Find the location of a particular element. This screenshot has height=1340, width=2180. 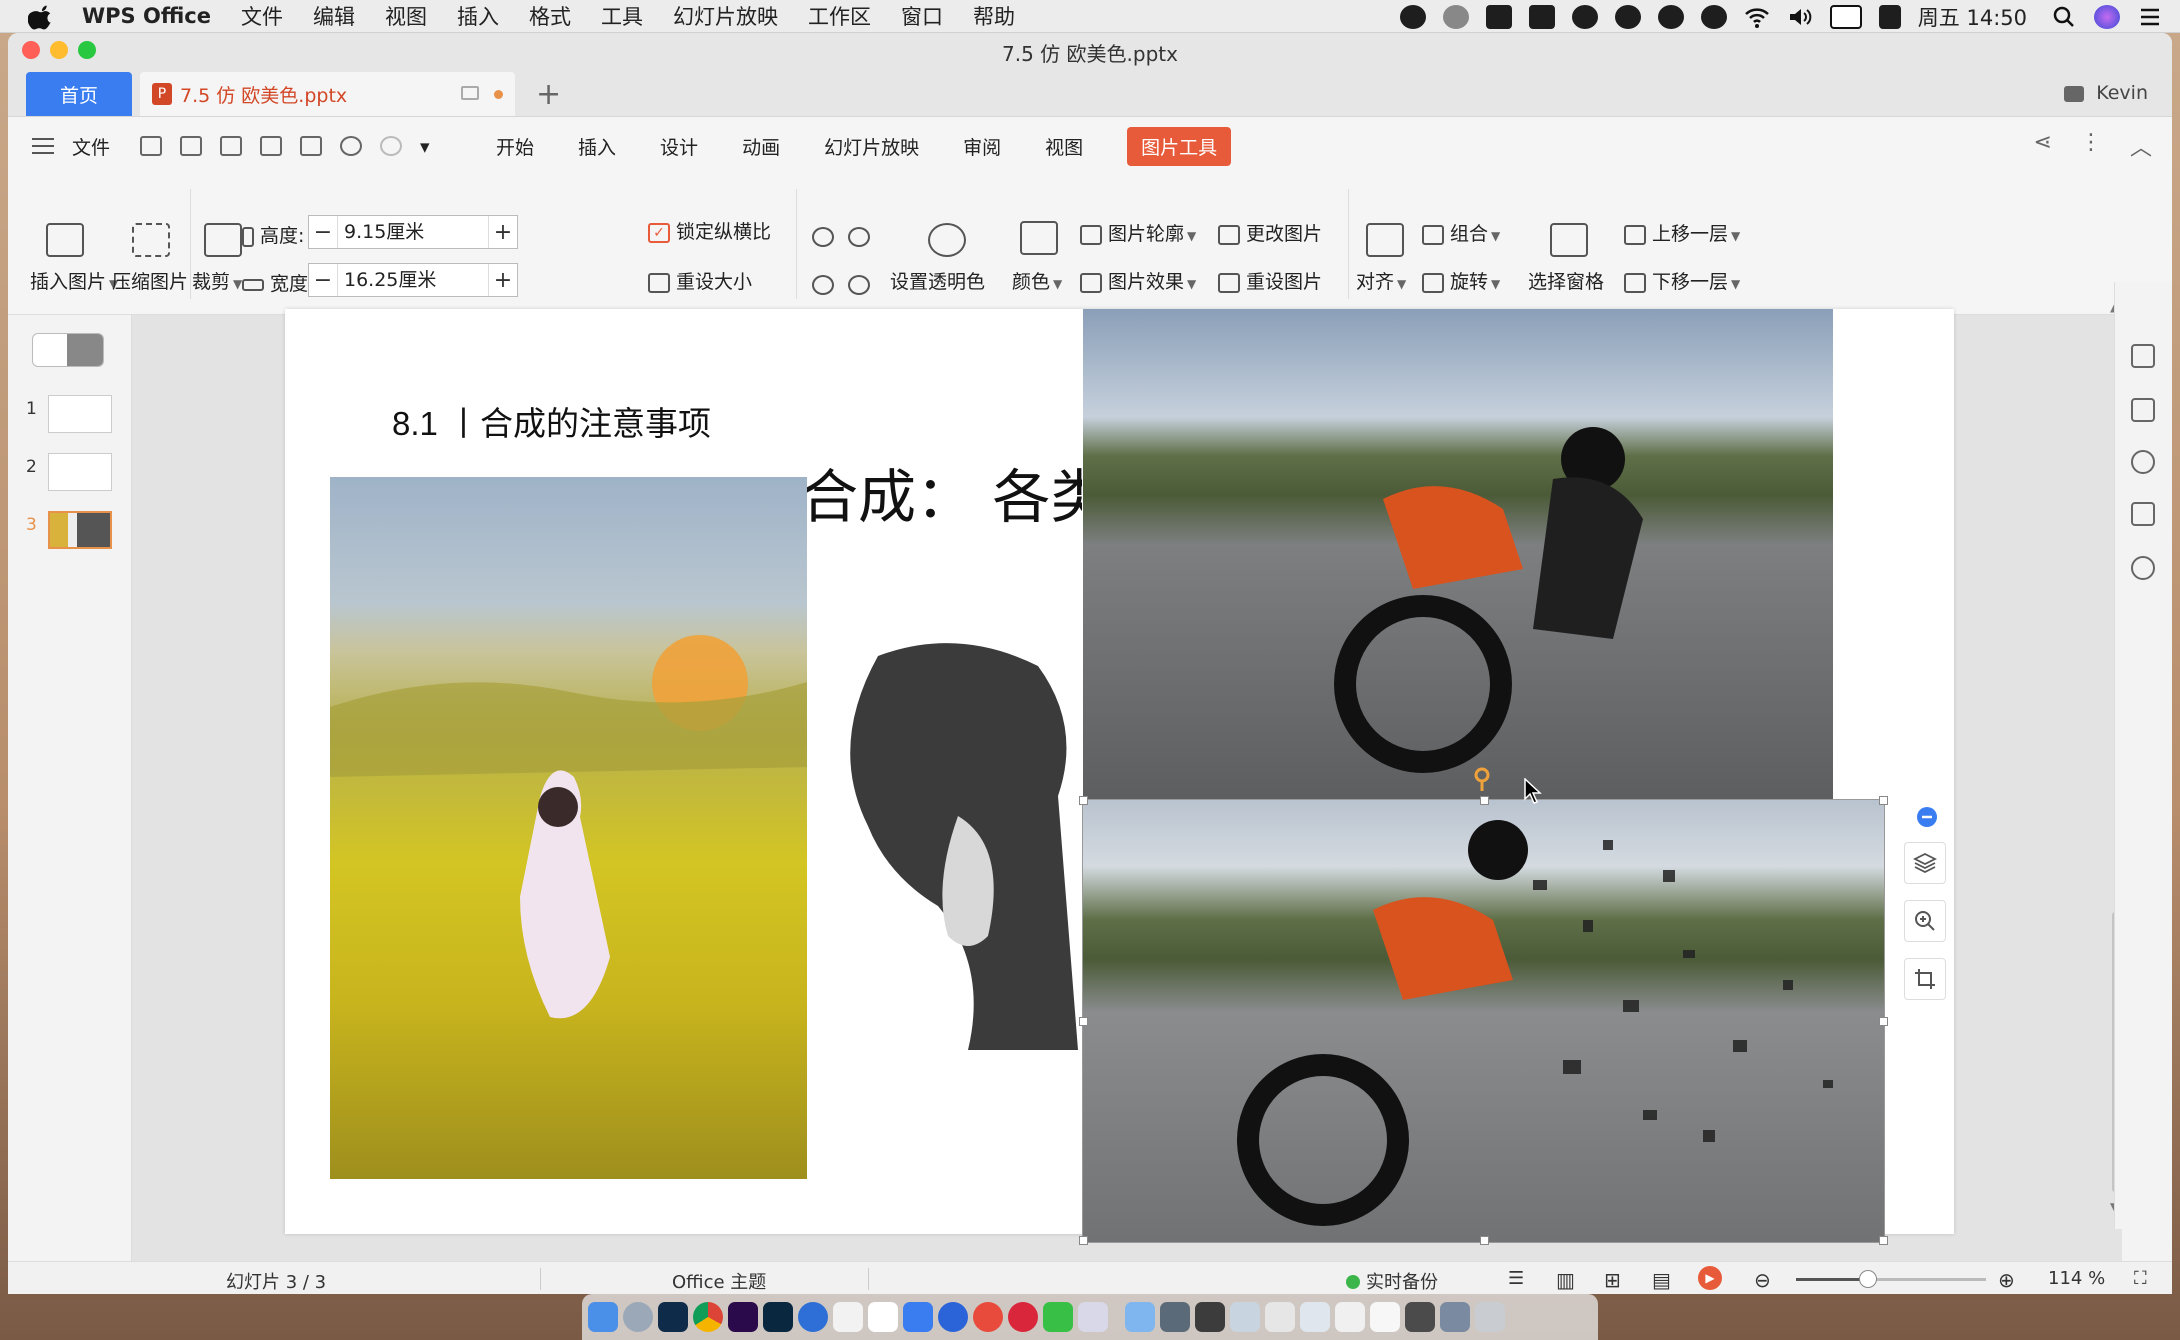

notification-center-icon is located at coordinates (2150, 17).